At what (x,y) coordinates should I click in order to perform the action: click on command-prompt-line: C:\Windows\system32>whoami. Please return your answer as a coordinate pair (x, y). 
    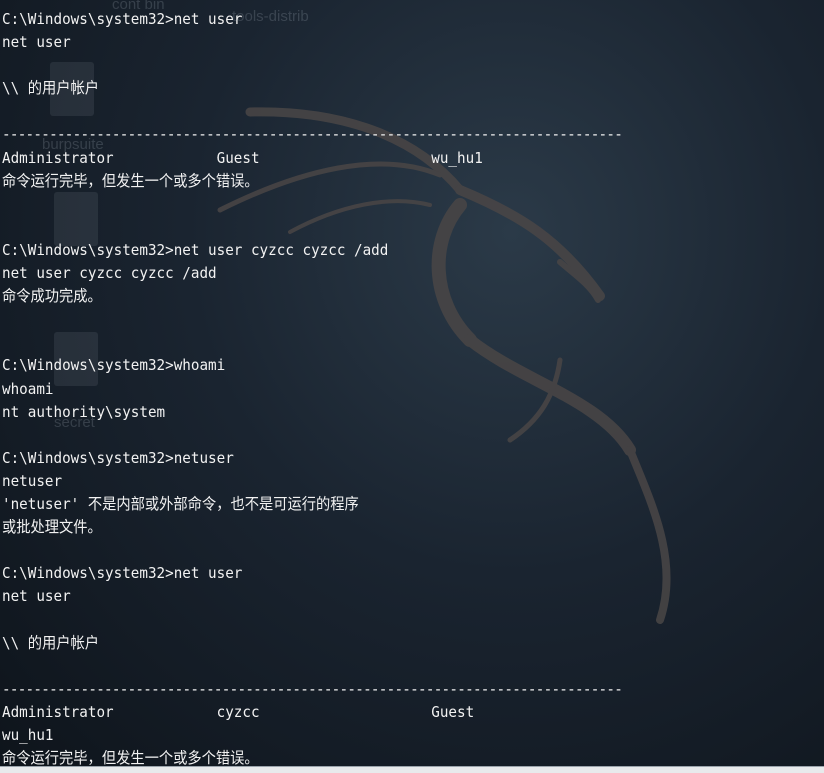
    Looking at the image, I should click on (114, 365).